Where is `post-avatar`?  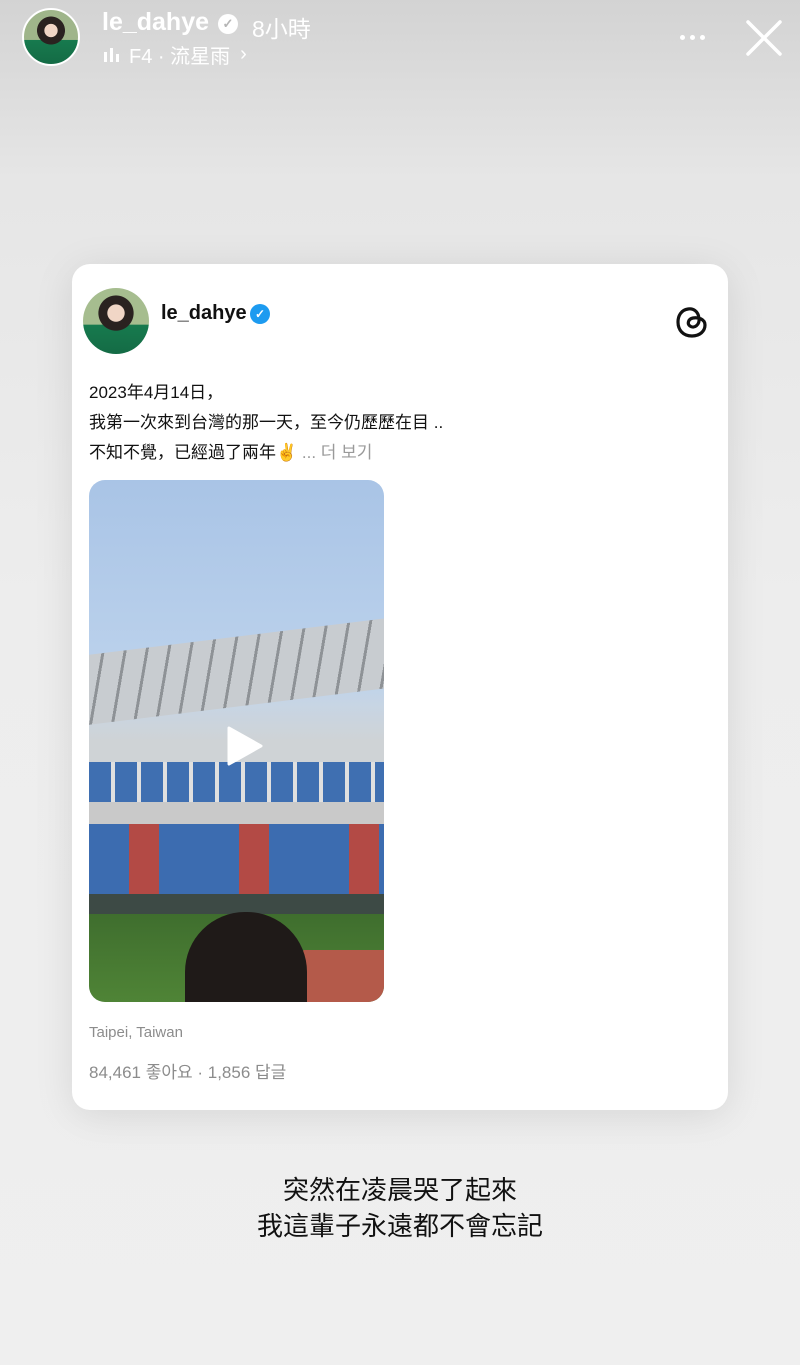
post-avatar is located at coordinates (116, 321).